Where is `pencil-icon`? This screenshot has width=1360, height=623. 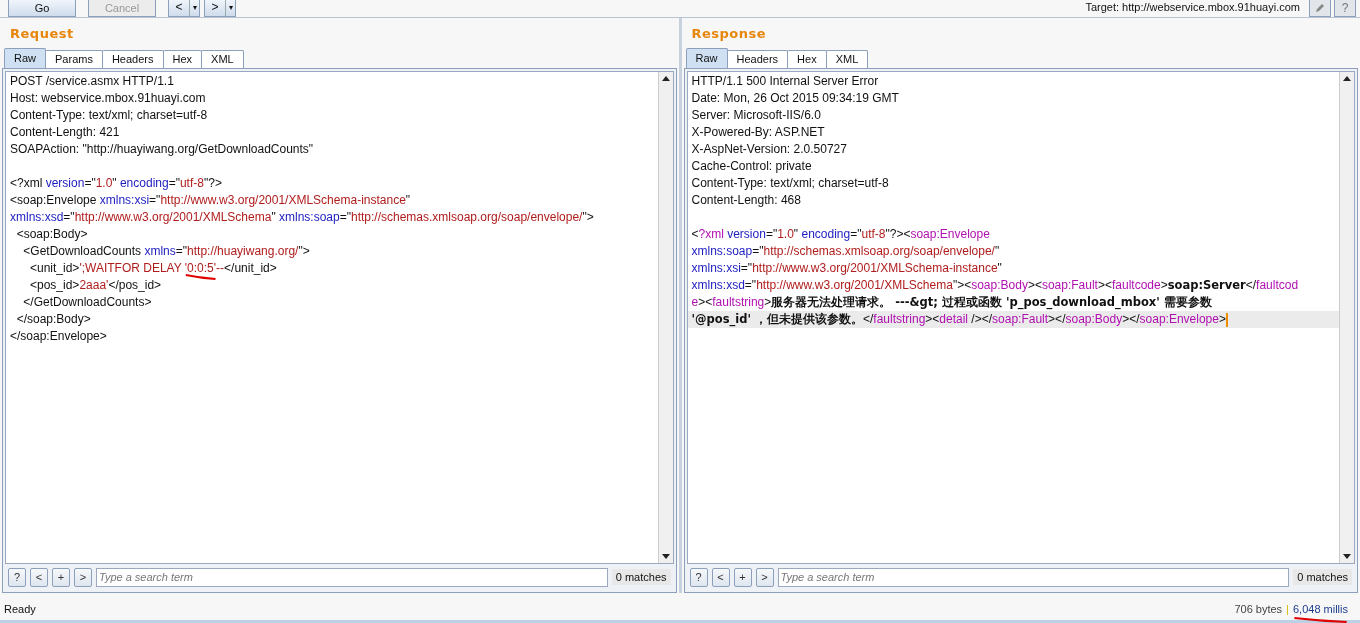
pencil-icon is located at coordinates (1320, 8).